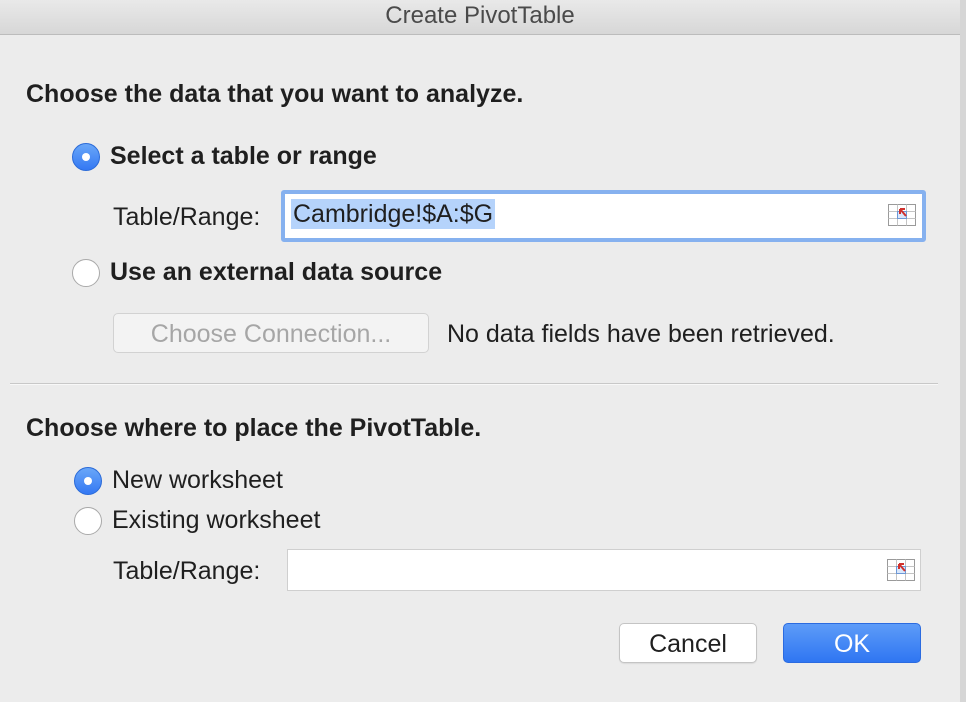  Describe the element at coordinates (197, 480) in the screenshot. I see `radio-label-new-worksheet: New worksheet` at that location.